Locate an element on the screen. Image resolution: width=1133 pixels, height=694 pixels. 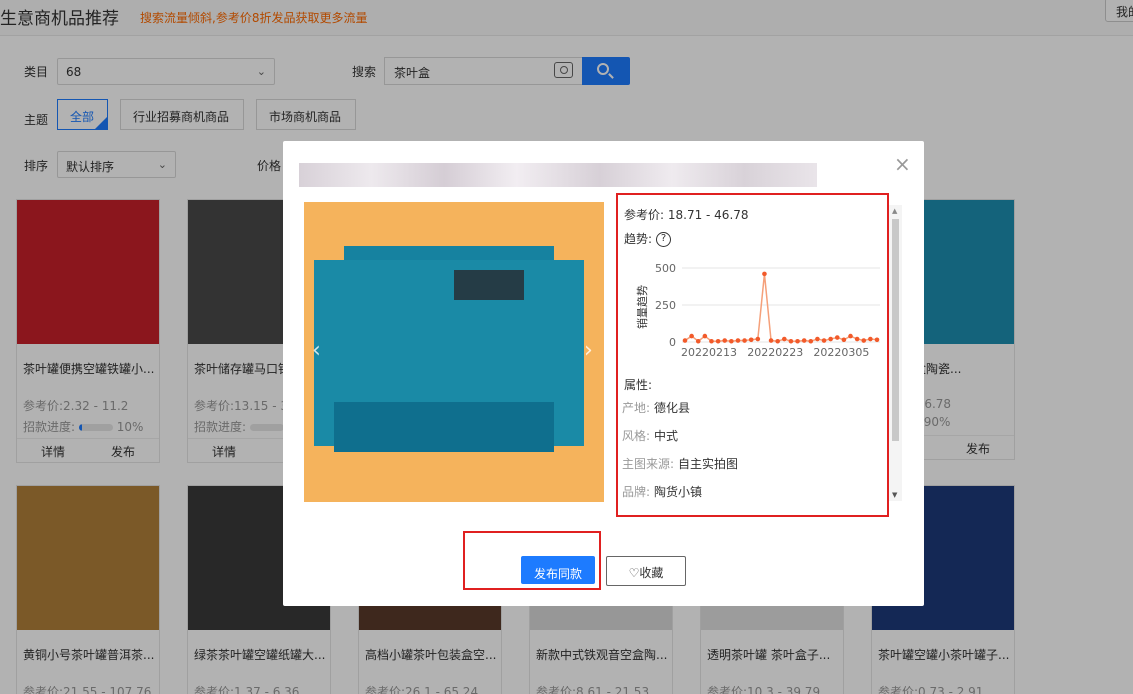
info-scrollbar: ▲ ▼ is located at coordinates (895, 353).